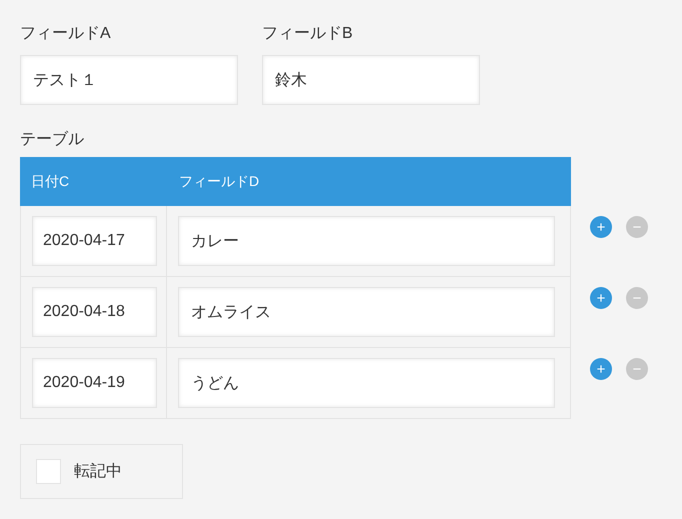  I want to click on date-field: 2020-04-18, so click(94, 312).